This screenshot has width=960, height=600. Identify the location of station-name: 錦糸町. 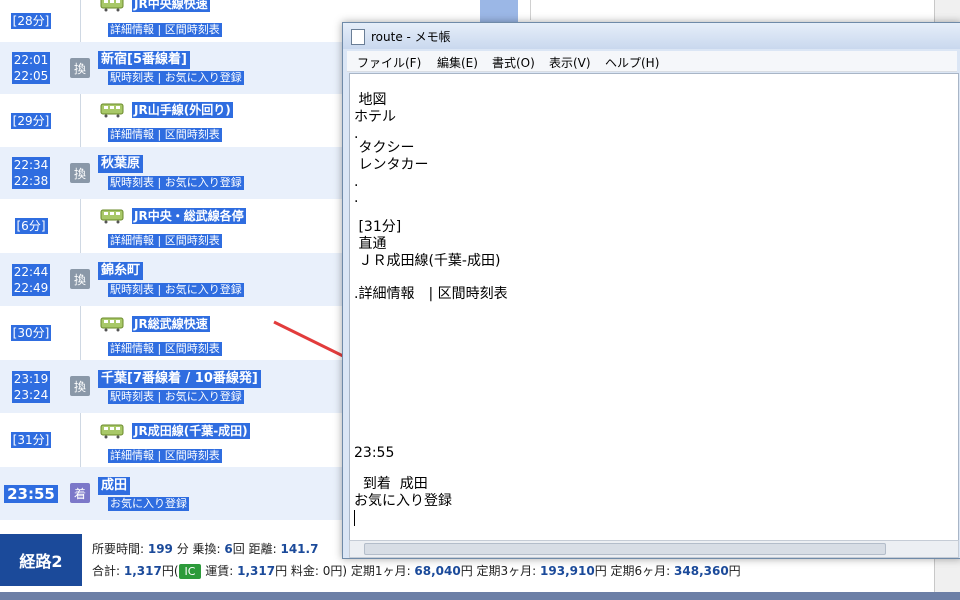
(121, 271).